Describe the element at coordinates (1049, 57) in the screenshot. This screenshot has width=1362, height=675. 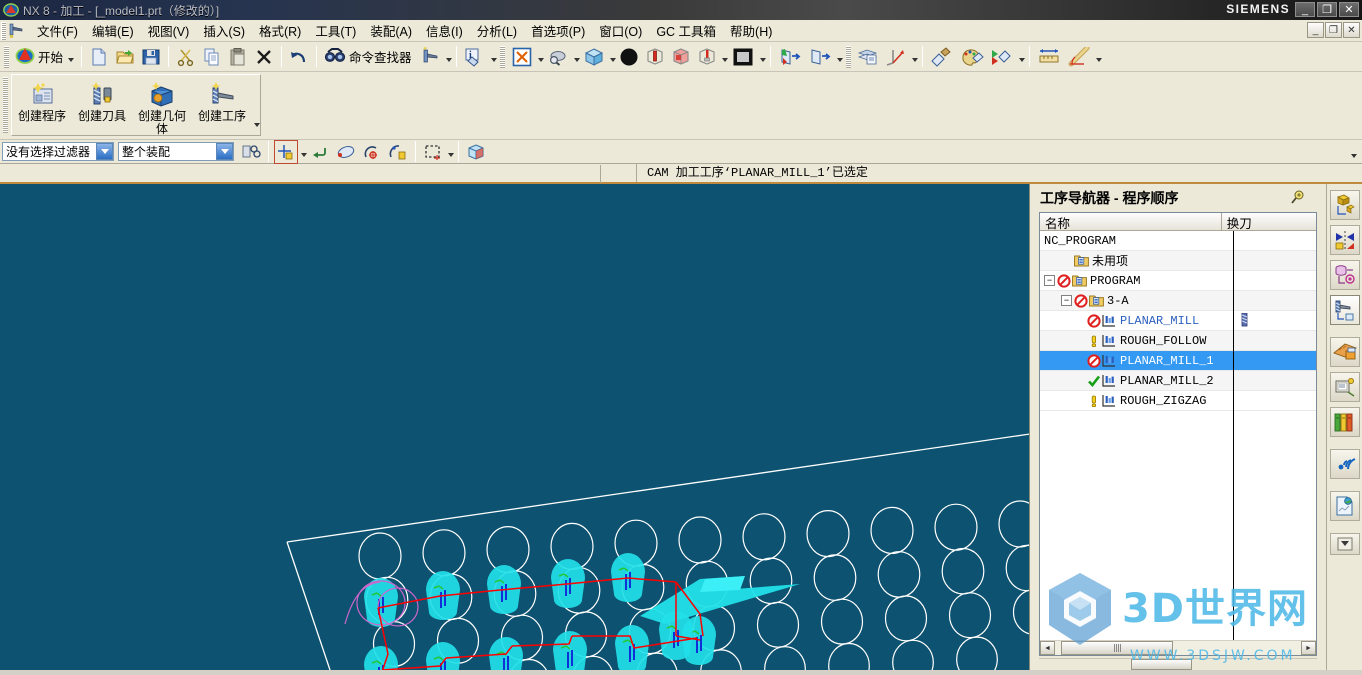
I see `measure-distance-button` at that location.